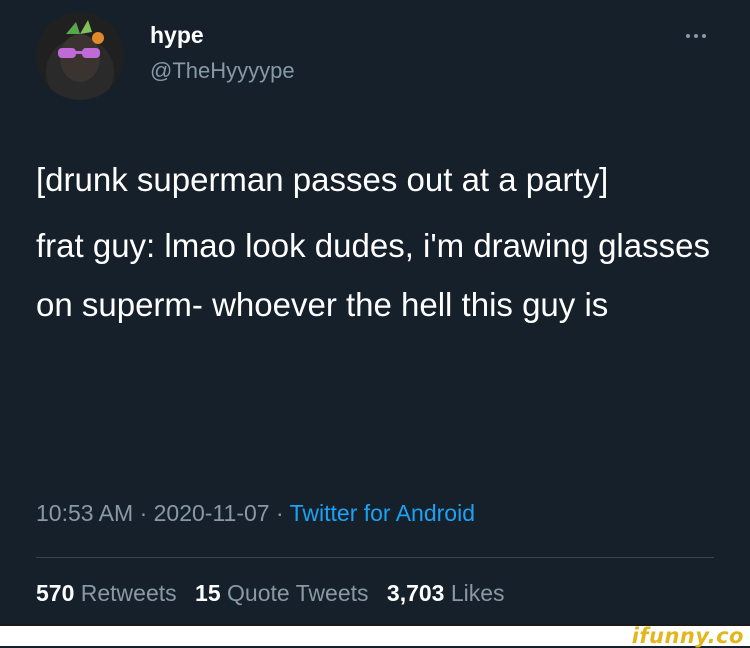 The height and width of the screenshot is (648, 750). I want to click on divider, so click(375, 557).